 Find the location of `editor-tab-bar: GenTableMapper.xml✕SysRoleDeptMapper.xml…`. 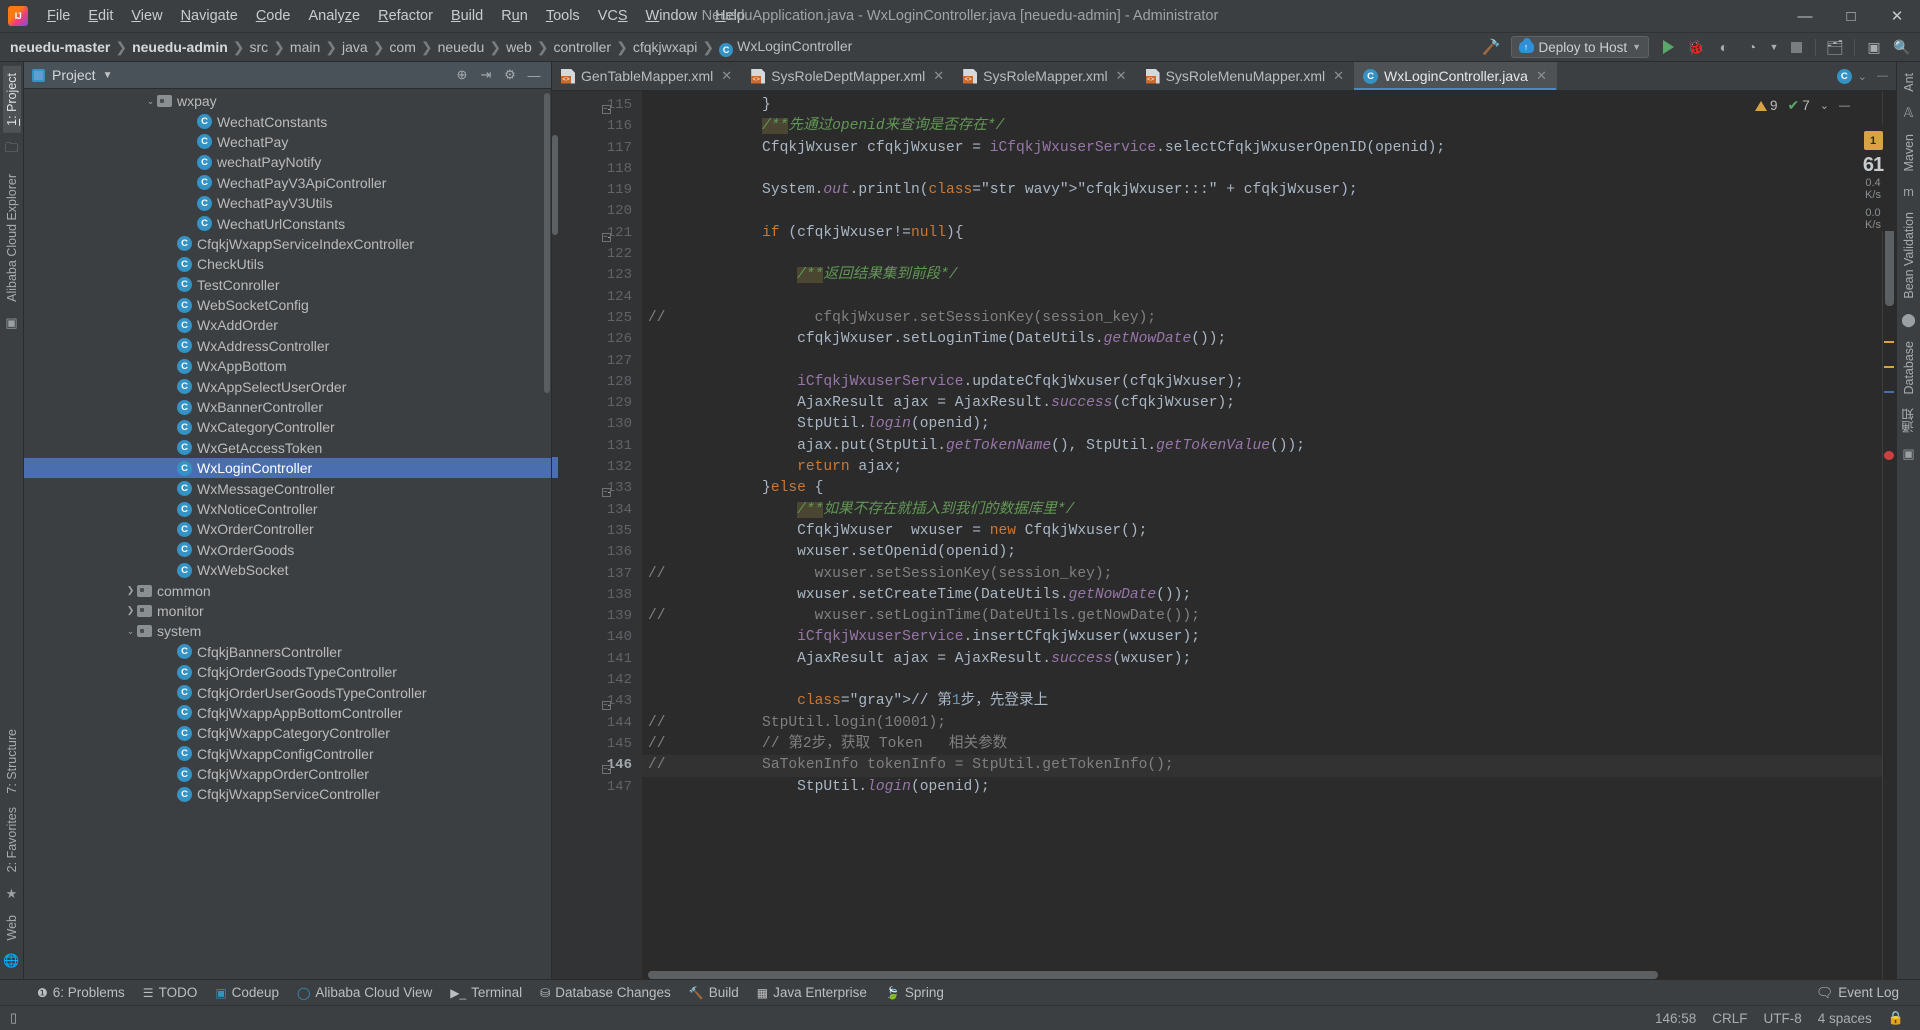

editor-tab-bar: GenTableMapper.xml✕SysRoleDeptMapper.xml… is located at coordinates (1224, 76).